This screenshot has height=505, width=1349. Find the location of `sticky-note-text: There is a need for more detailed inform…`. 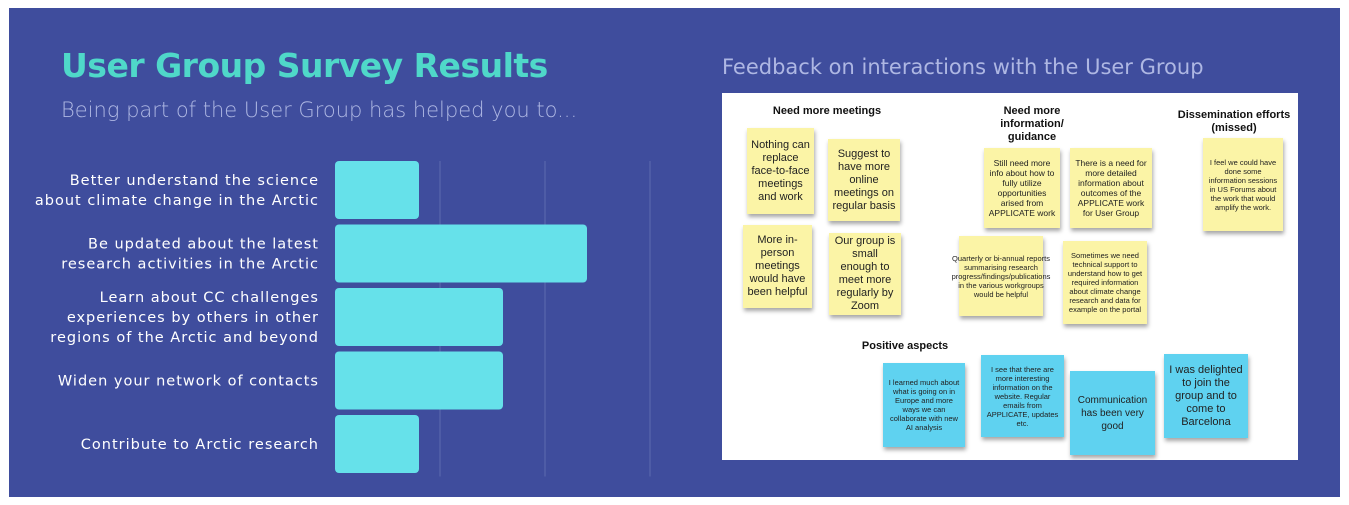

sticky-note-text: There is a need for more detailed inform… is located at coordinates (1111, 188).